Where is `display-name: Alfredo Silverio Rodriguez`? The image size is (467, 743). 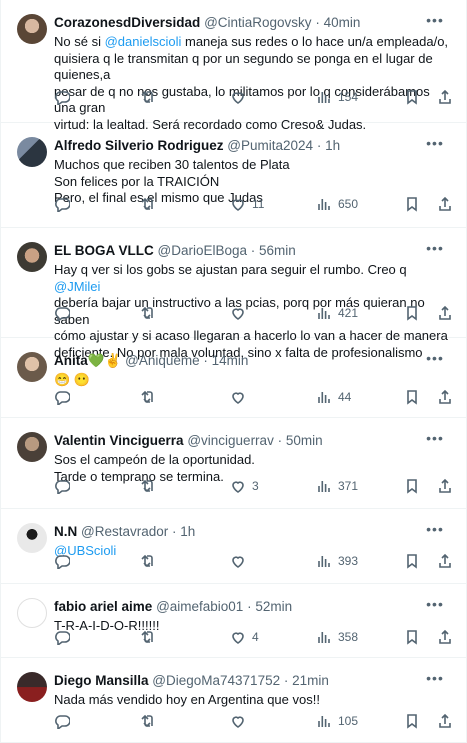 display-name: Alfredo Silverio Rodriguez is located at coordinates (139, 145).